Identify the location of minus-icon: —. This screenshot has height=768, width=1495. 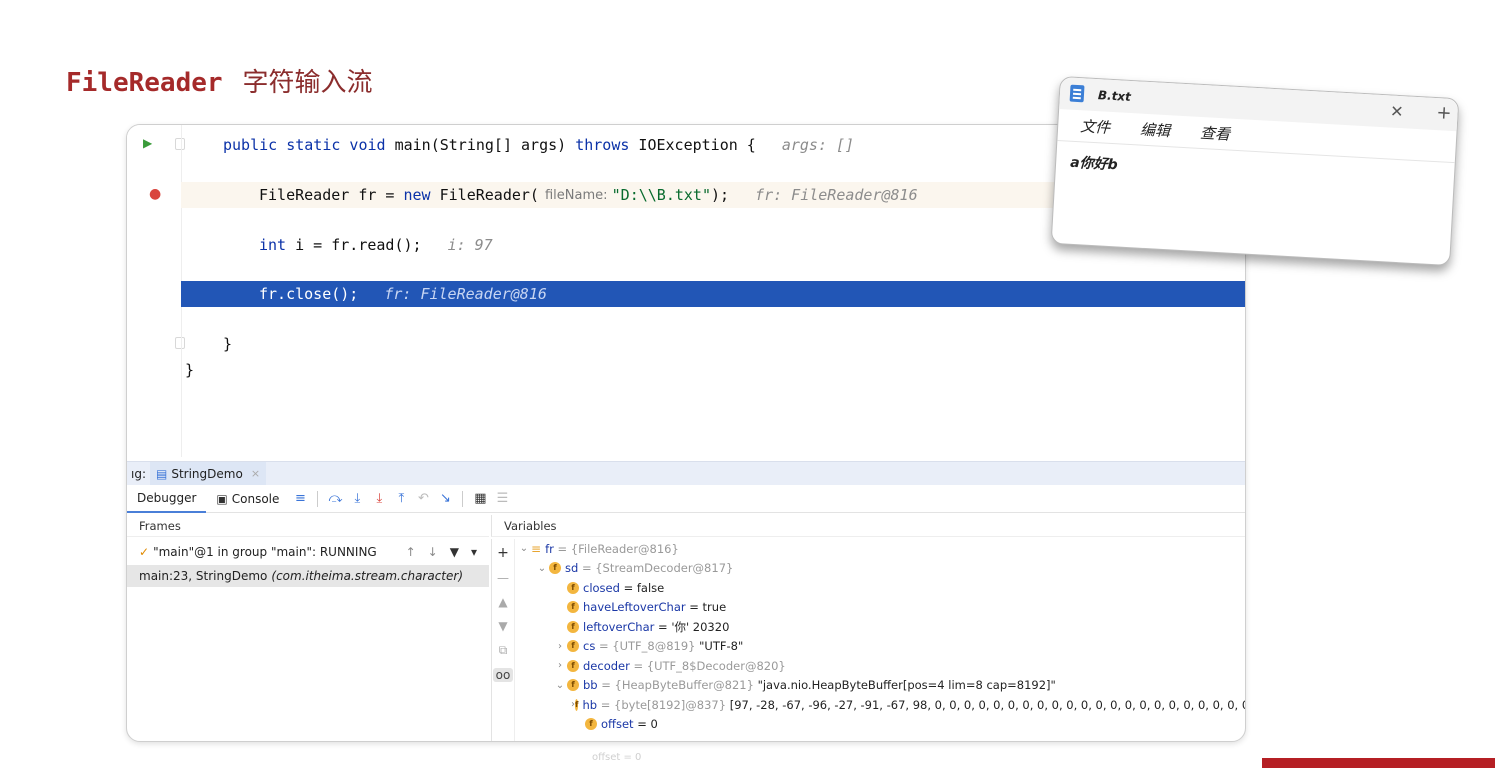
(503, 578).